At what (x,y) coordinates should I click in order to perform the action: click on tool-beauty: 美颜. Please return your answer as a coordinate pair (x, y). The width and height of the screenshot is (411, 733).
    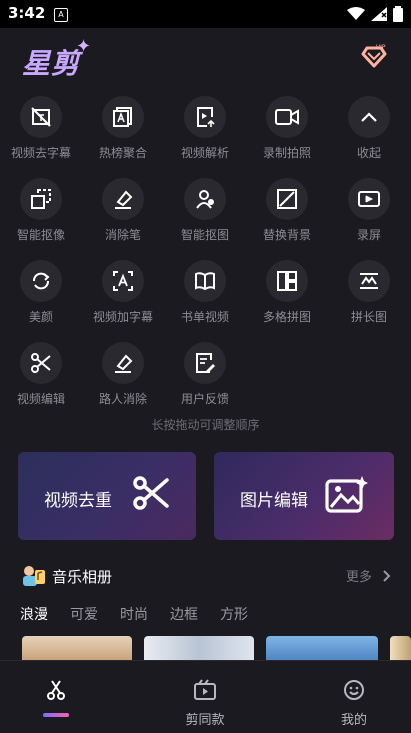
    Looking at the image, I should click on (41, 292).